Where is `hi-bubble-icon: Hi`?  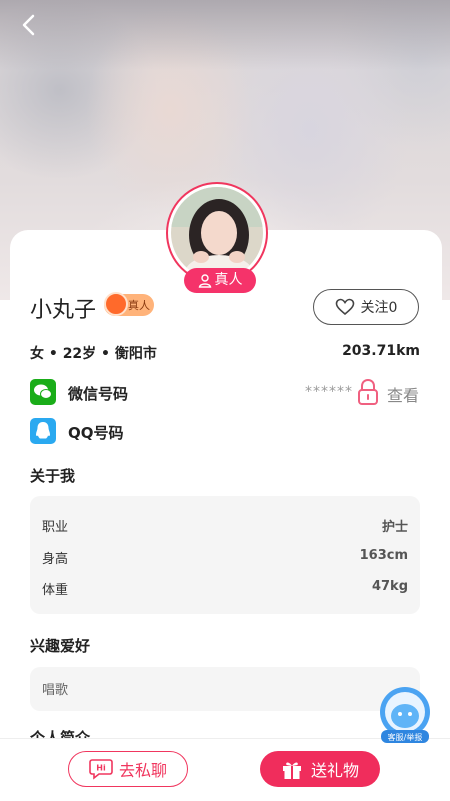 hi-bubble-icon: Hi is located at coordinates (101, 769).